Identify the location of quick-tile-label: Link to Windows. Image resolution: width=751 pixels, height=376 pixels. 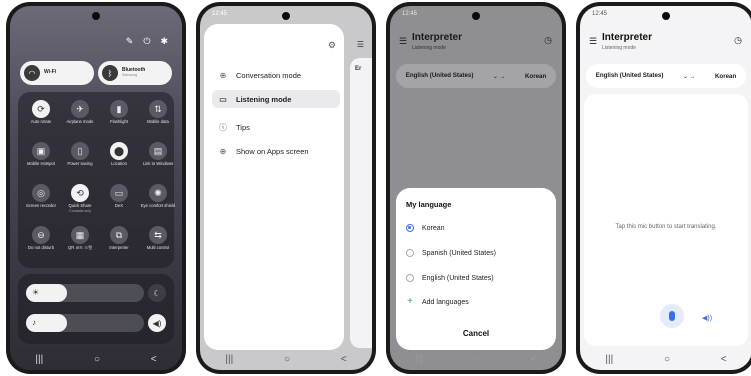
(158, 163).